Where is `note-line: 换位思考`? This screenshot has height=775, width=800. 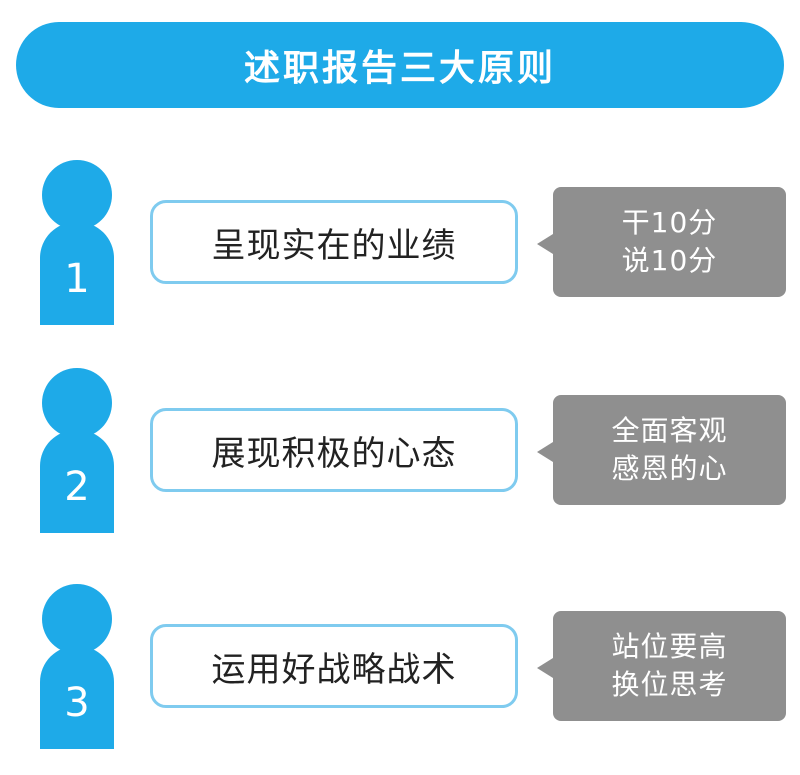 note-line: 换位思考 is located at coordinates (669, 684).